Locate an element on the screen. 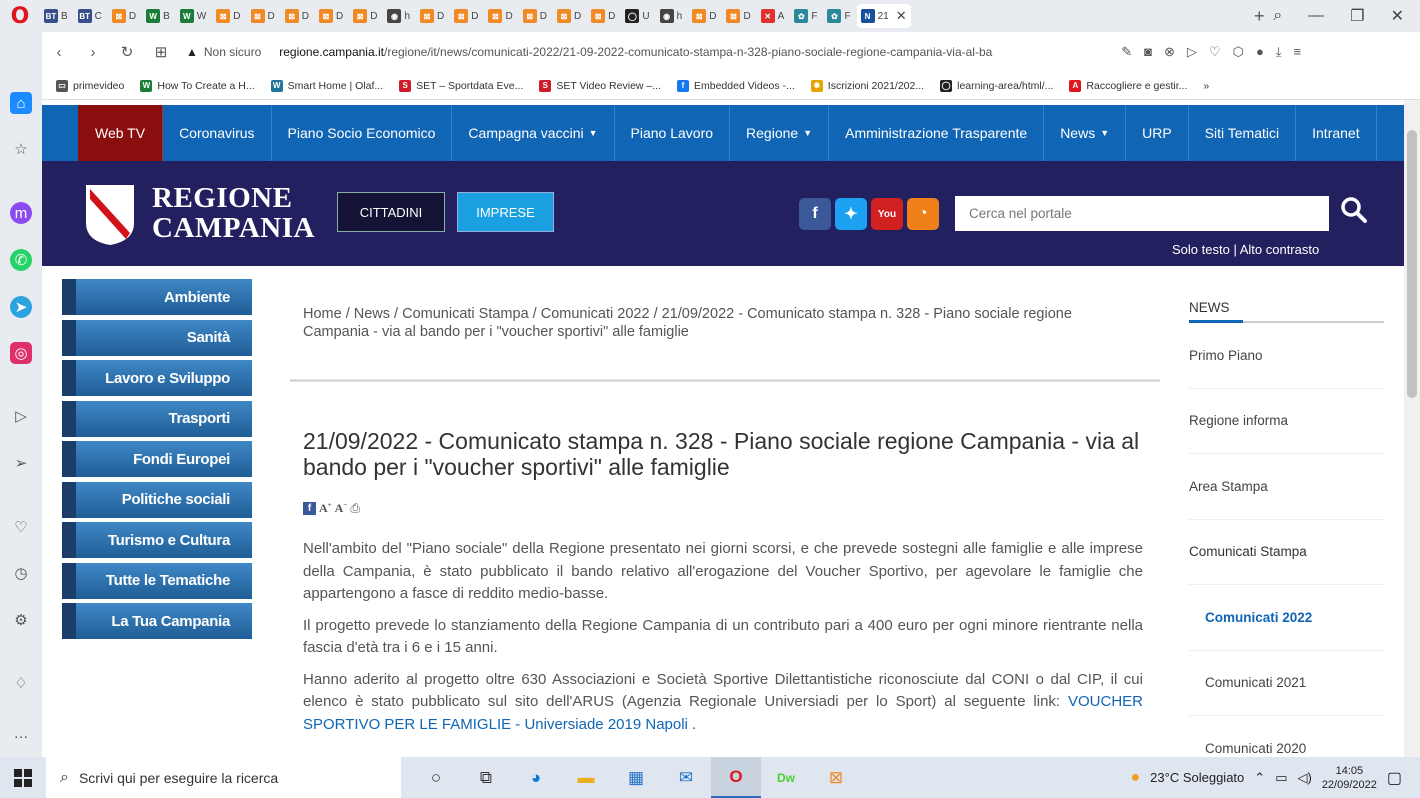 This screenshot has width=1420, height=798. twitter-icon: ✦ is located at coordinates (851, 214).